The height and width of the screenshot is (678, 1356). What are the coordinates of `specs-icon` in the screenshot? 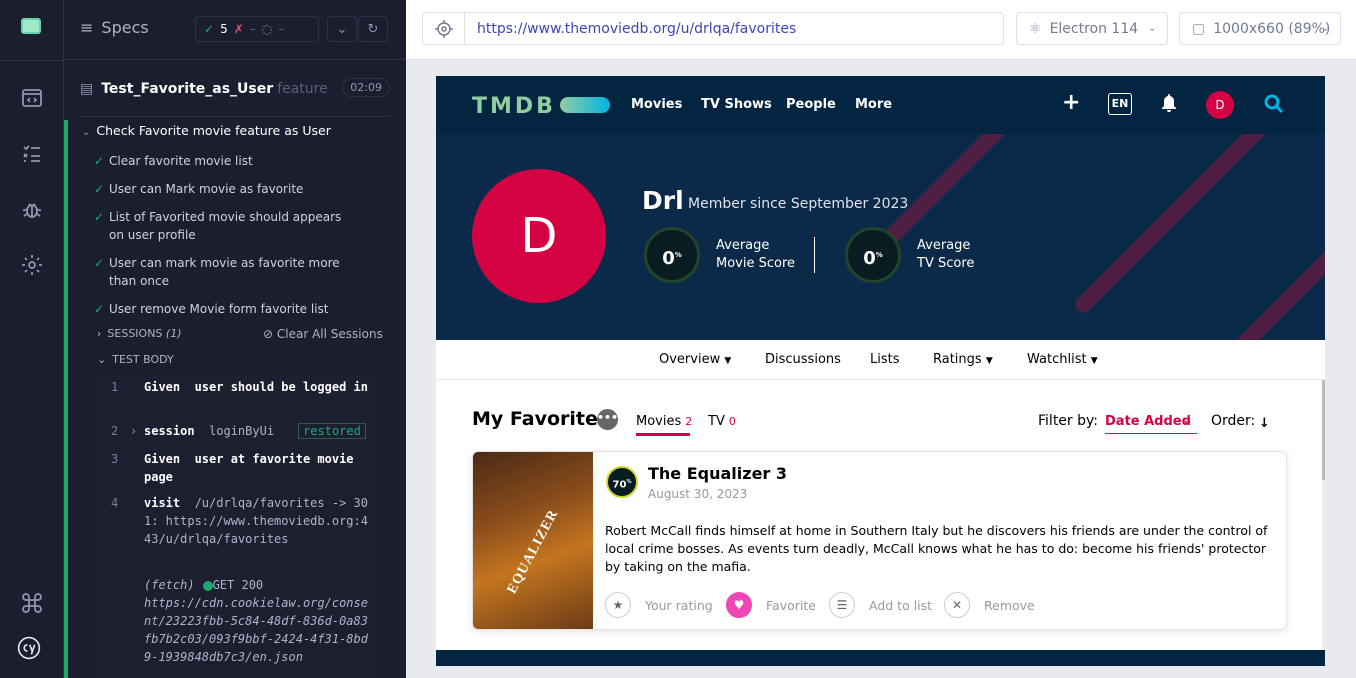 It's located at (32, 98).